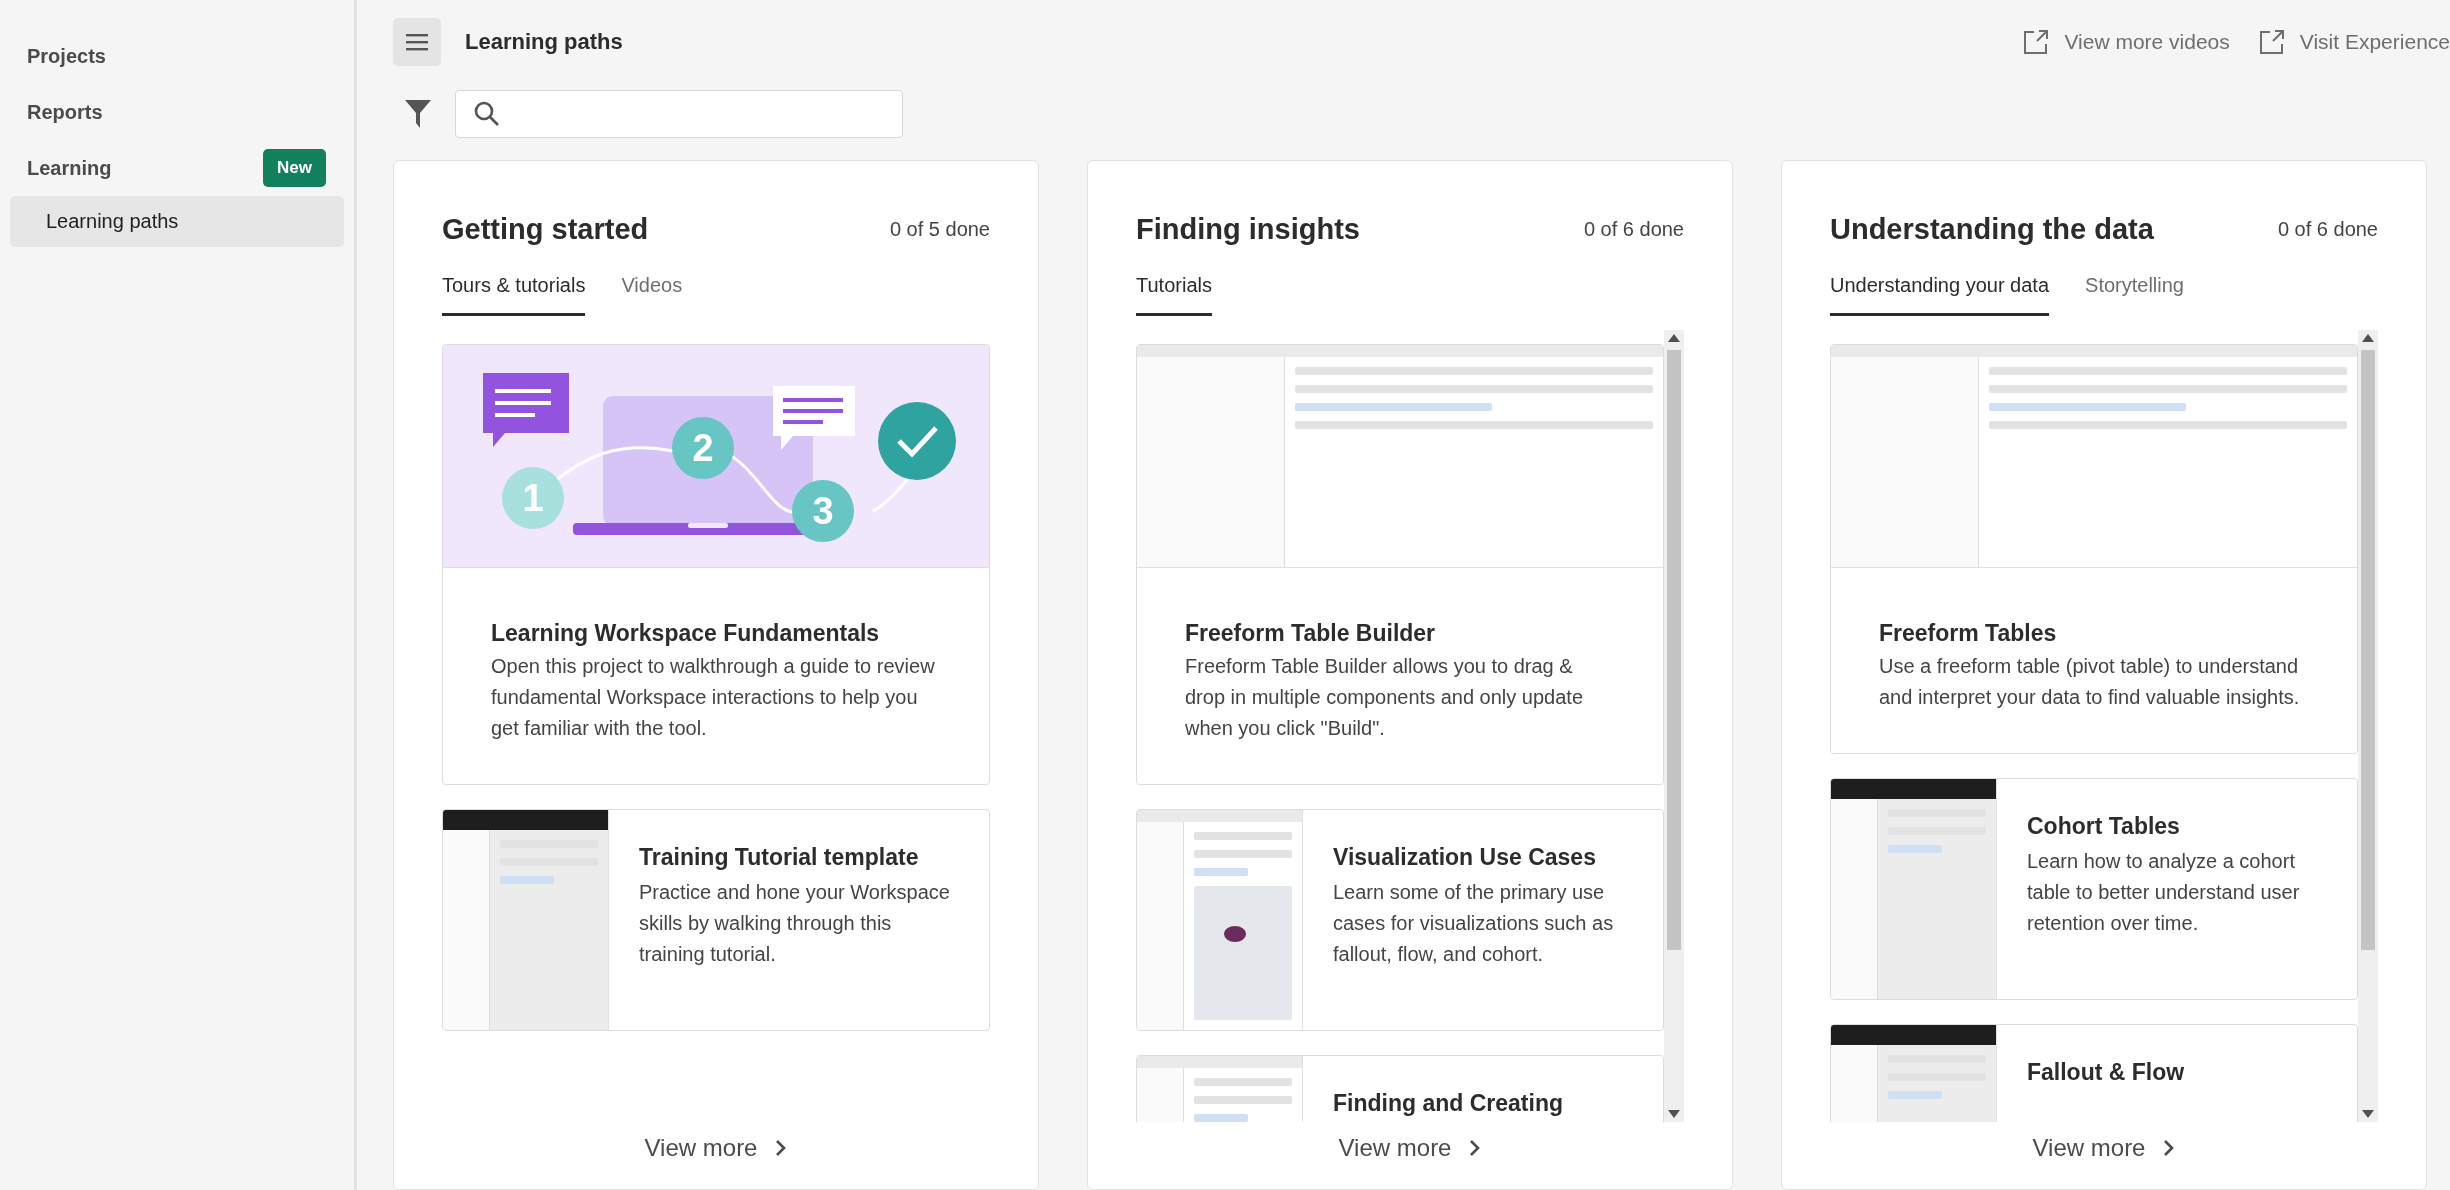 This screenshot has height=1190, width=2450. What do you see at coordinates (514, 295) in the screenshot?
I see `tab: Tours & tutorials` at bounding box center [514, 295].